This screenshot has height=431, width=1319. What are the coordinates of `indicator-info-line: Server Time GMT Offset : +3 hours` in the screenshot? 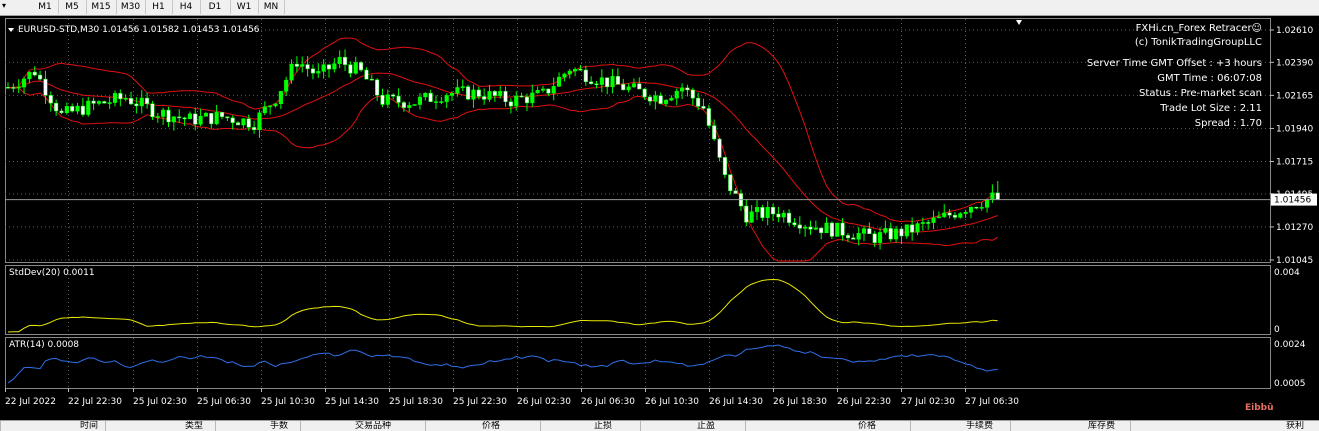 It's located at (1174, 63).